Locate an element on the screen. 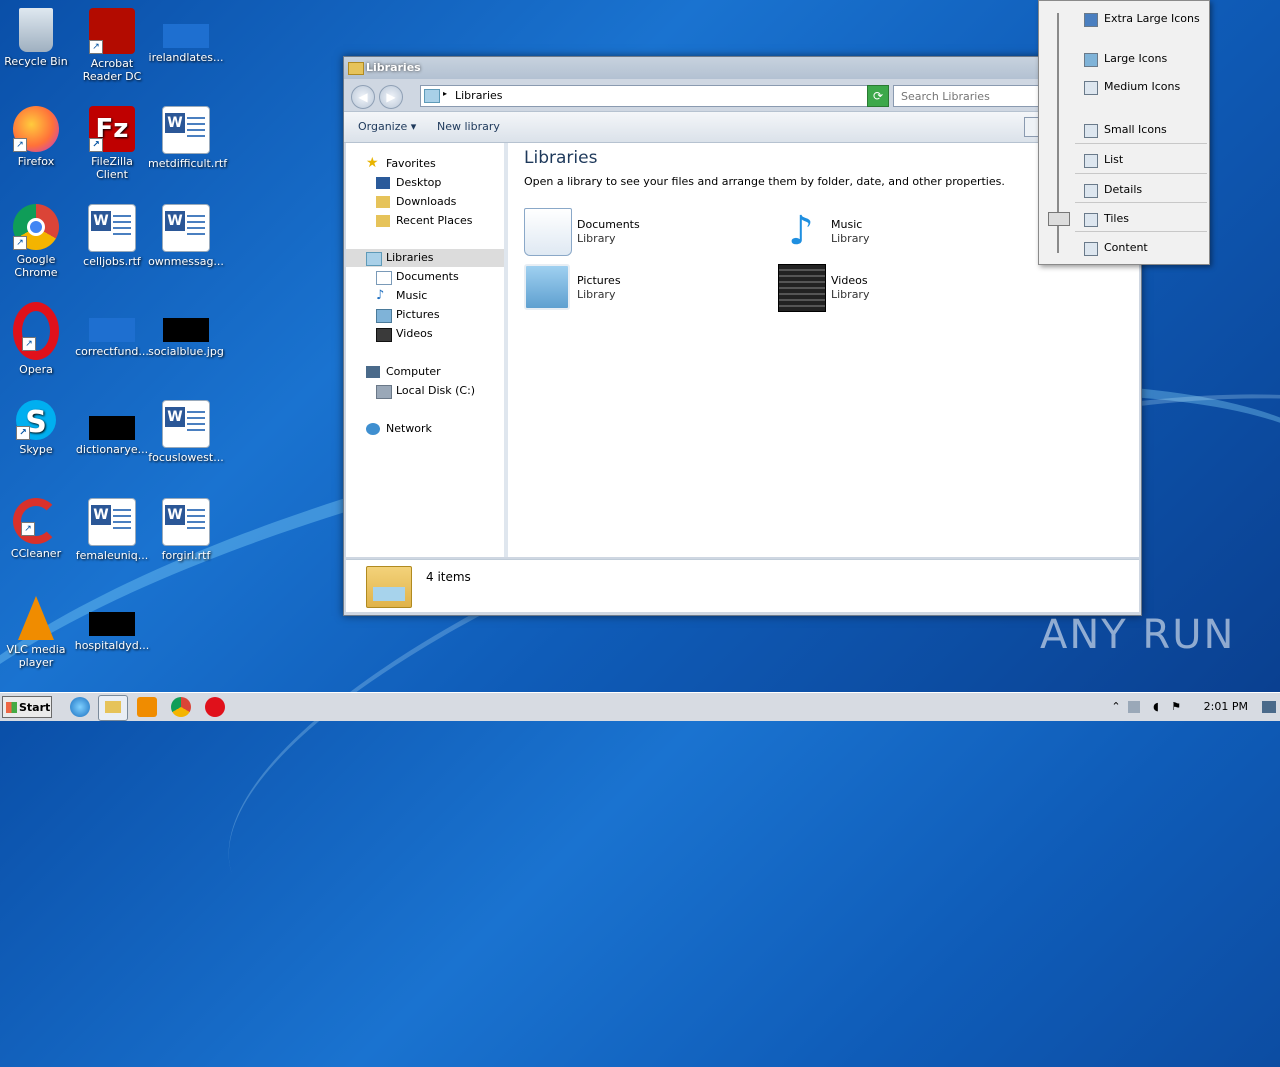 Image resolution: width=1280 pixels, height=1067 pixels. view-option-small-icons: Small Icons is located at coordinates (1140, 130).